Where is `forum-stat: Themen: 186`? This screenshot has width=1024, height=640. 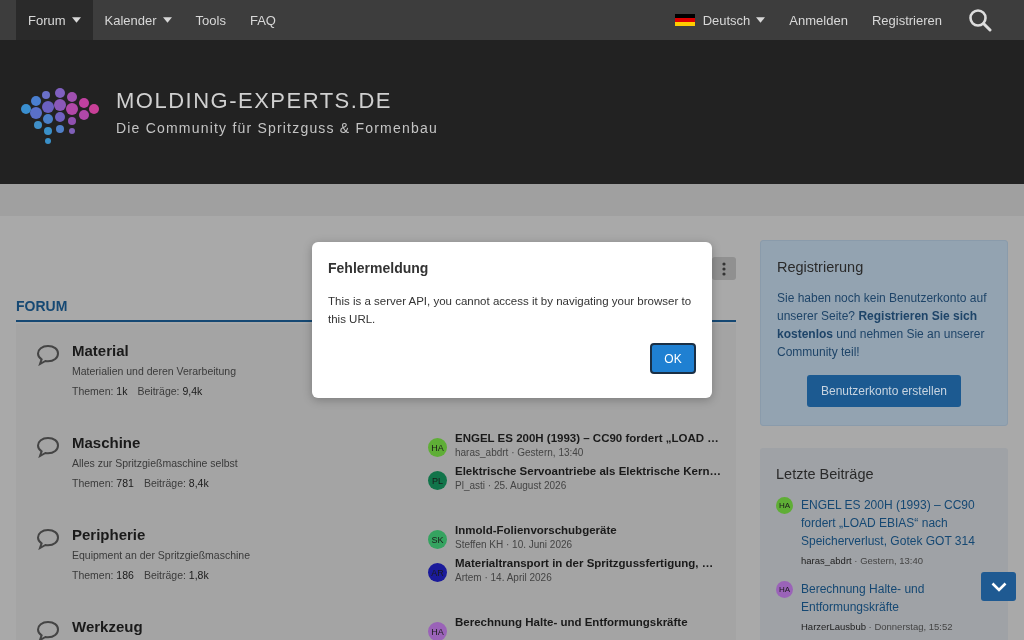
forum-stat: Themen: 186 is located at coordinates (103, 575).